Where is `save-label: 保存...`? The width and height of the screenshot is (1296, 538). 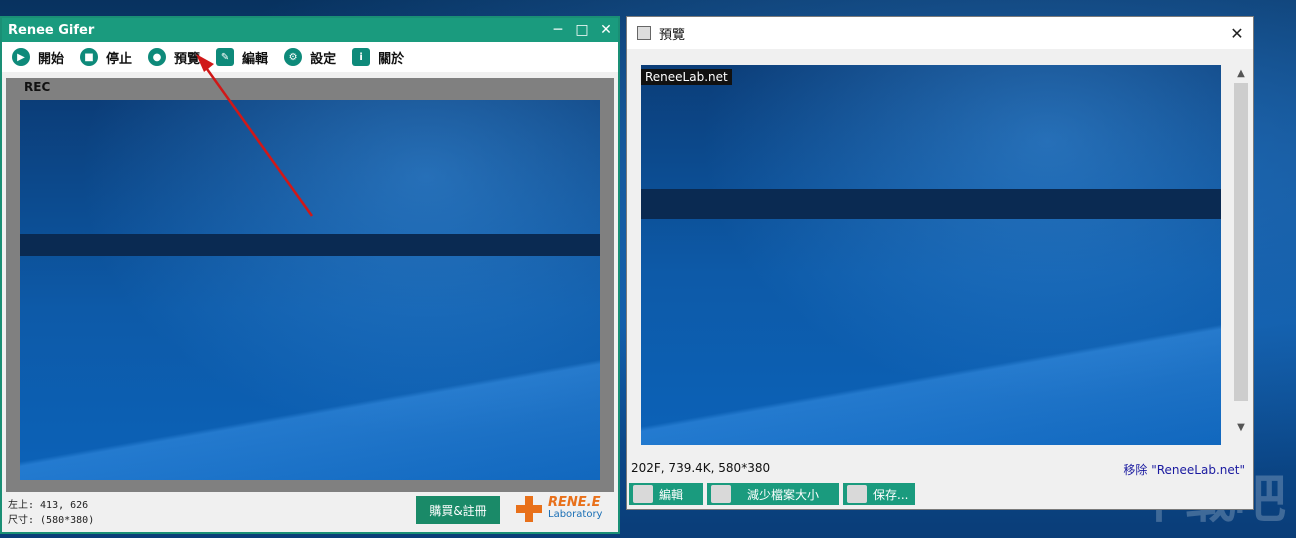 save-label: 保存... is located at coordinates (891, 494).